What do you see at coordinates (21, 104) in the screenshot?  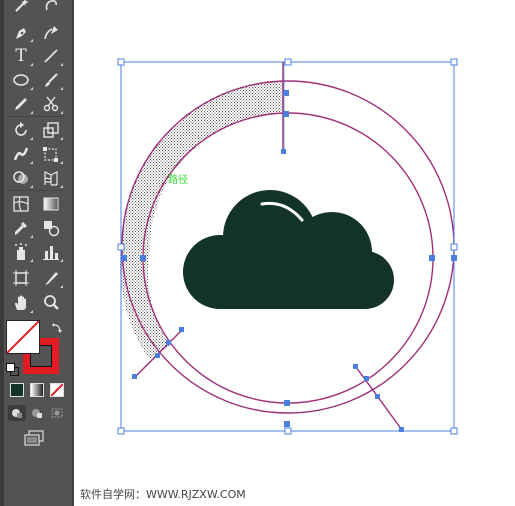 I see `pencil-tool` at bounding box center [21, 104].